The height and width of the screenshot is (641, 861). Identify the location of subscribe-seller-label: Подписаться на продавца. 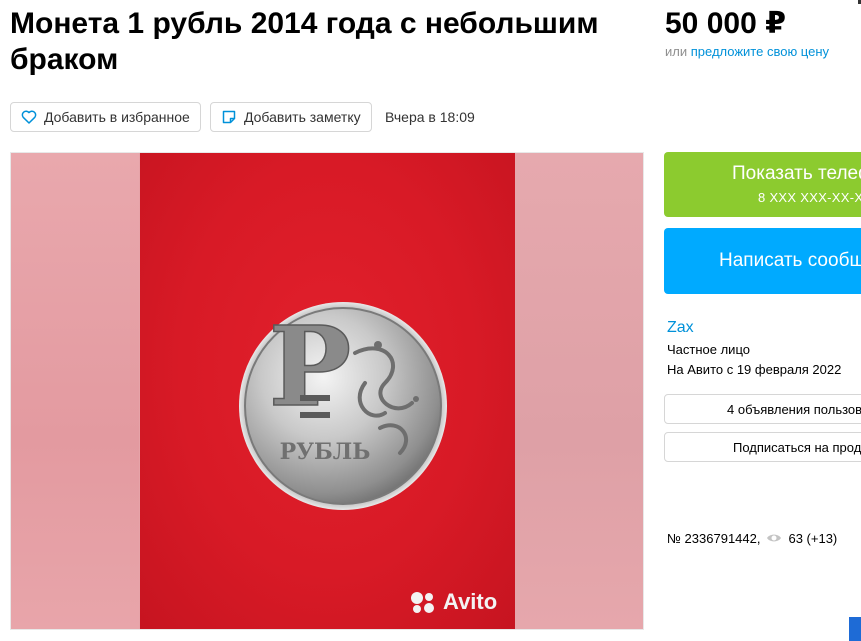
(797, 447).